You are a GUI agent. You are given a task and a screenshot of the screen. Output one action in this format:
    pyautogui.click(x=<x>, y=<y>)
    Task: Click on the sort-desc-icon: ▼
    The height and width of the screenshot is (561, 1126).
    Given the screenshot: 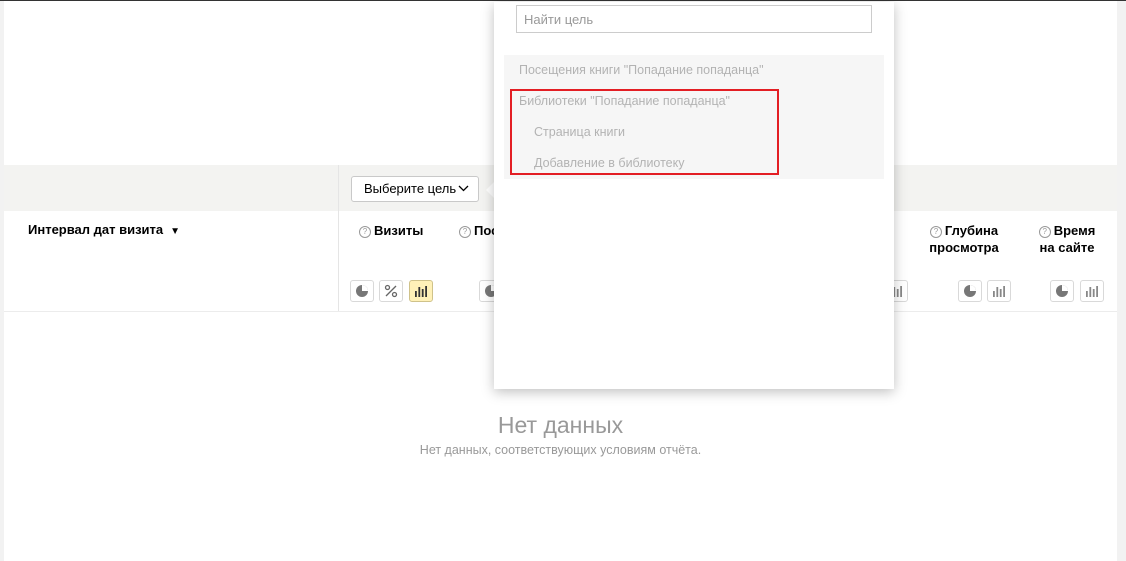 What is the action you would take?
    pyautogui.click(x=175, y=231)
    